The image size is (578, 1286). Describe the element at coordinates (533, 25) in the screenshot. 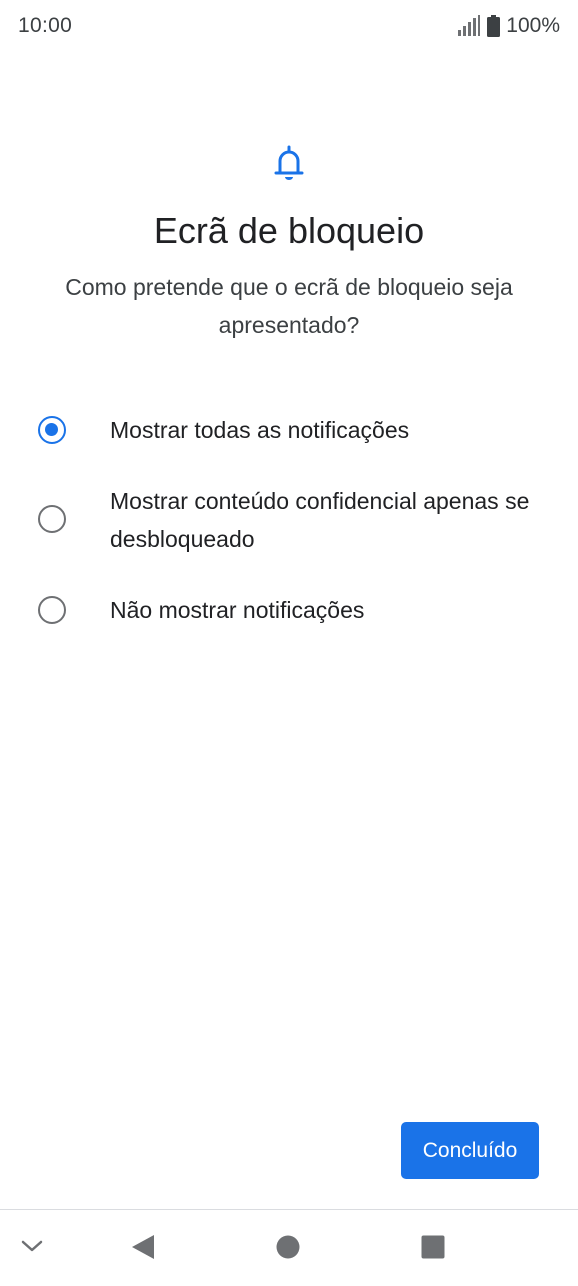

I see `battery-percent: 100%` at that location.